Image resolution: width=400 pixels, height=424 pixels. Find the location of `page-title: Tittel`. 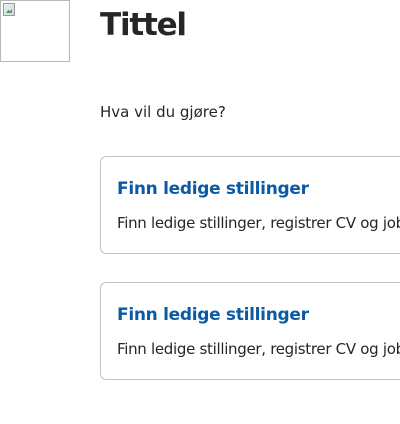

page-title: Tittel is located at coordinates (143, 25).